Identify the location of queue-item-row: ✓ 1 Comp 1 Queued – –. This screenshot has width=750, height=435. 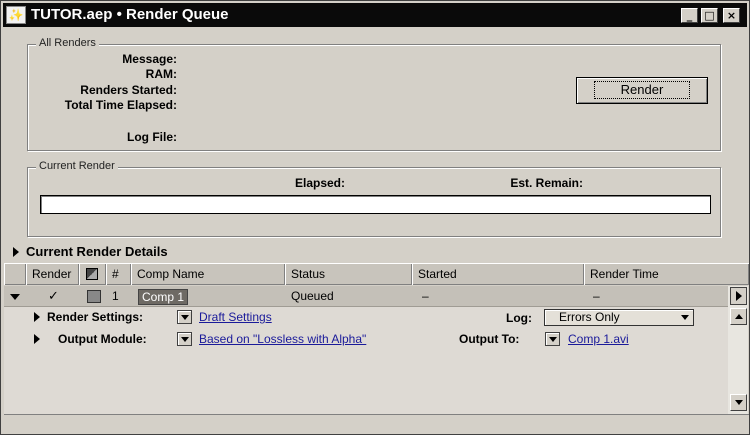
(366, 296).